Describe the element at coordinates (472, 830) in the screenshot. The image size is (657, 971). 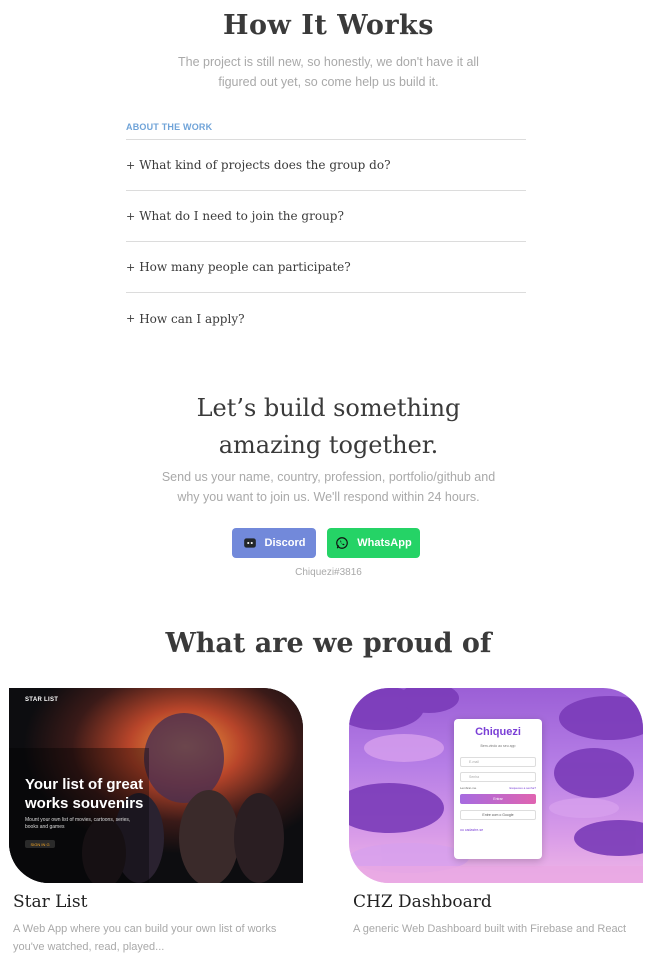
I see `signup-link-preview: ou cadastre-se` at that location.